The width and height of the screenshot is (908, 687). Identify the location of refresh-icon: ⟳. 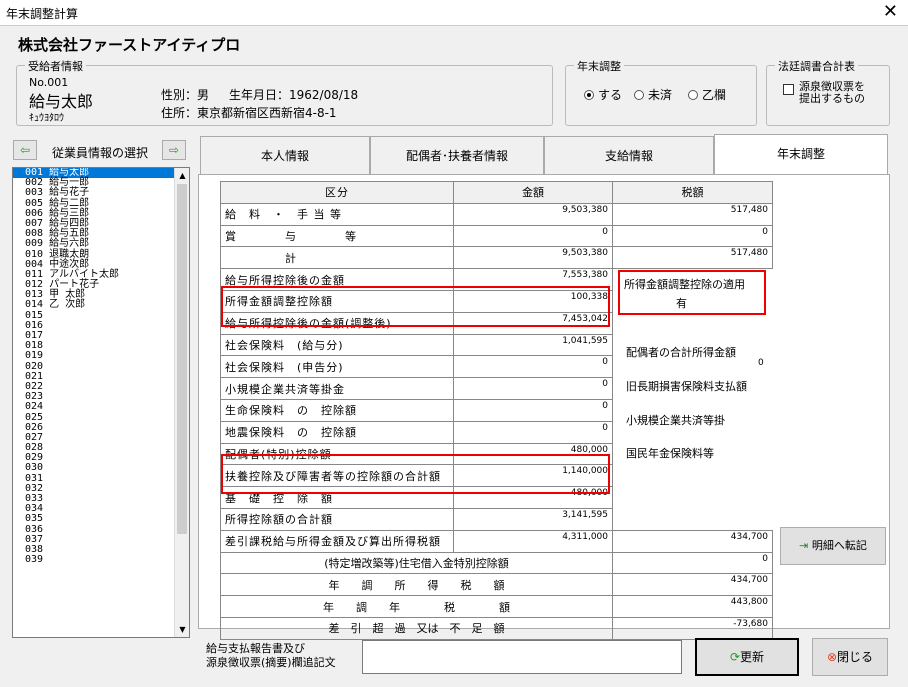
(735, 657).